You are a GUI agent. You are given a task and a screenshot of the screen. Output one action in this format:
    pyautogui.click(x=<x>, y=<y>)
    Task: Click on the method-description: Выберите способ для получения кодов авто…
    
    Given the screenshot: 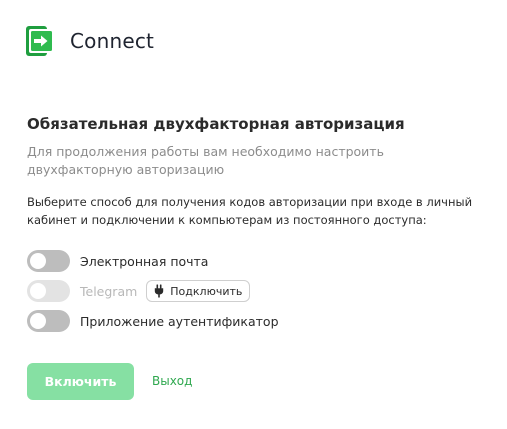 What is the action you would take?
    pyautogui.click(x=250, y=211)
    